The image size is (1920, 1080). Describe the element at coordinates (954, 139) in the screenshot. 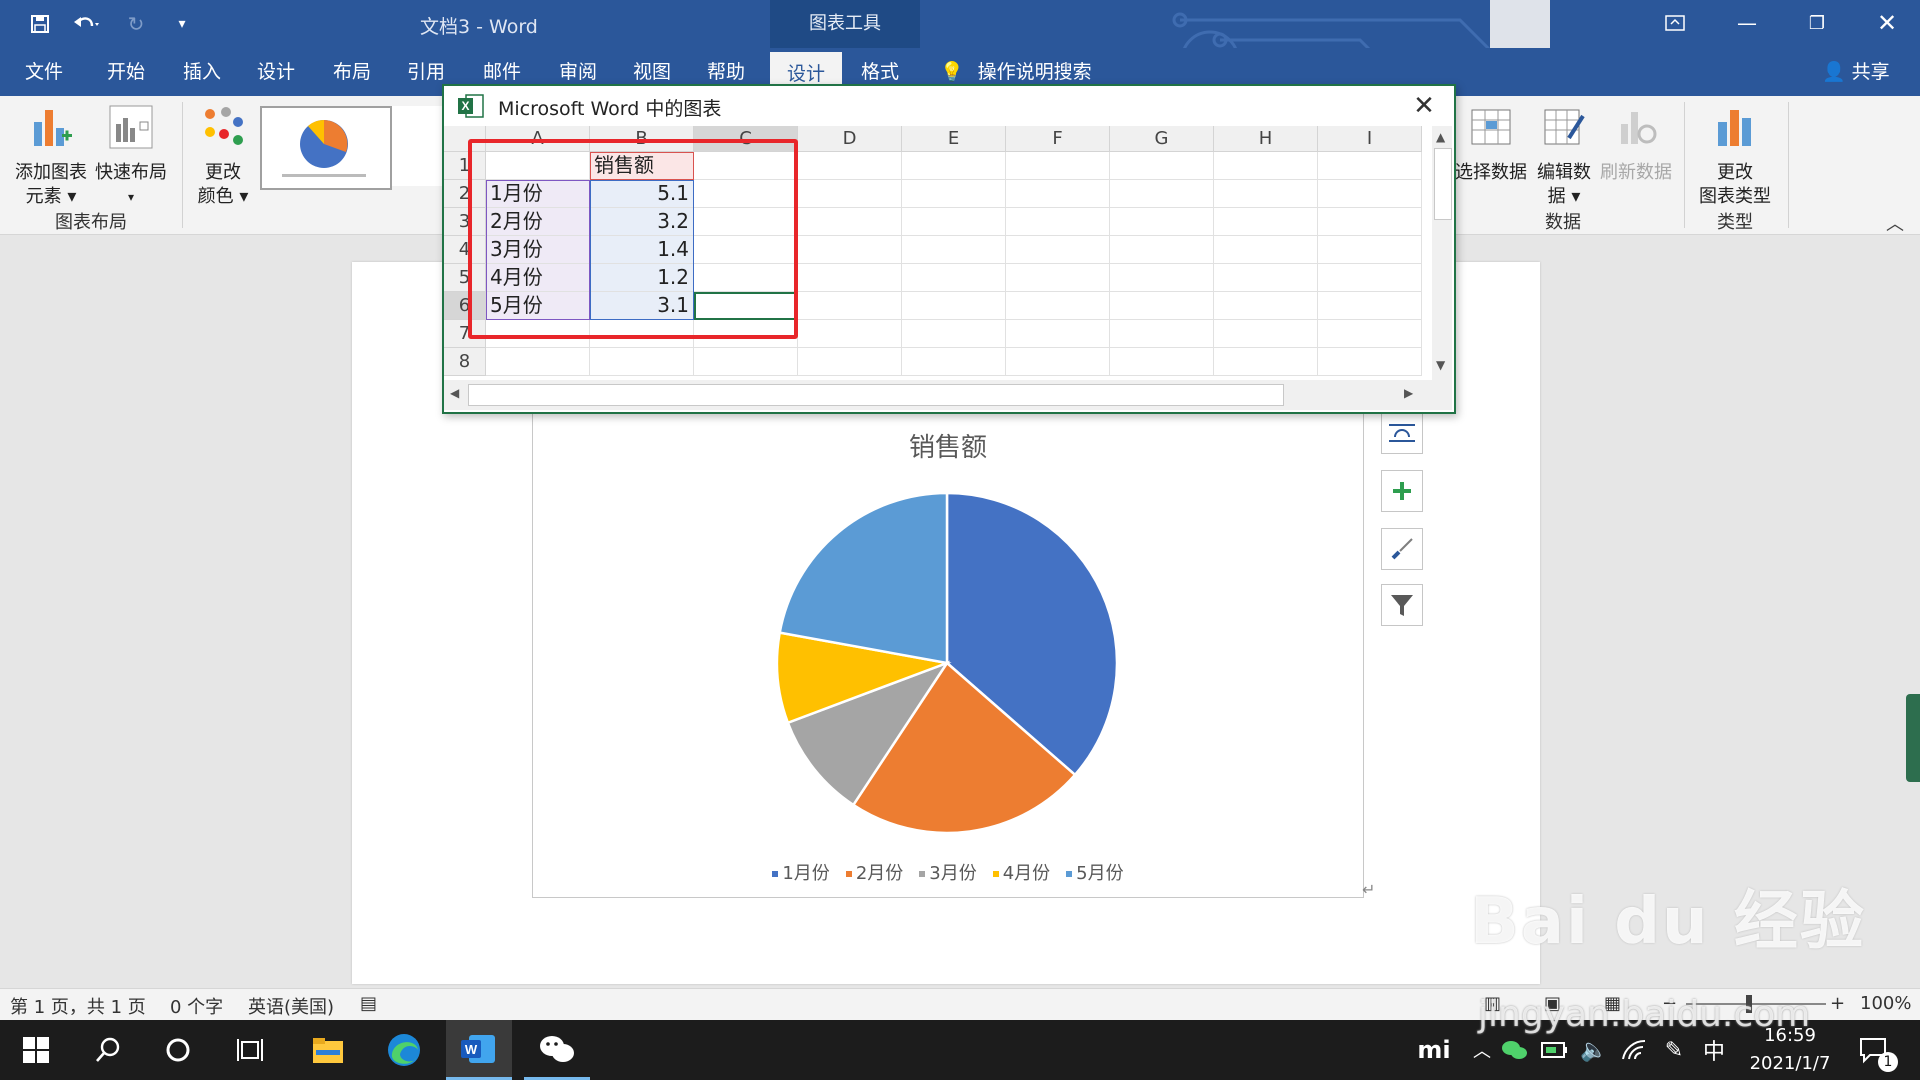

I see `column-header: E` at that location.